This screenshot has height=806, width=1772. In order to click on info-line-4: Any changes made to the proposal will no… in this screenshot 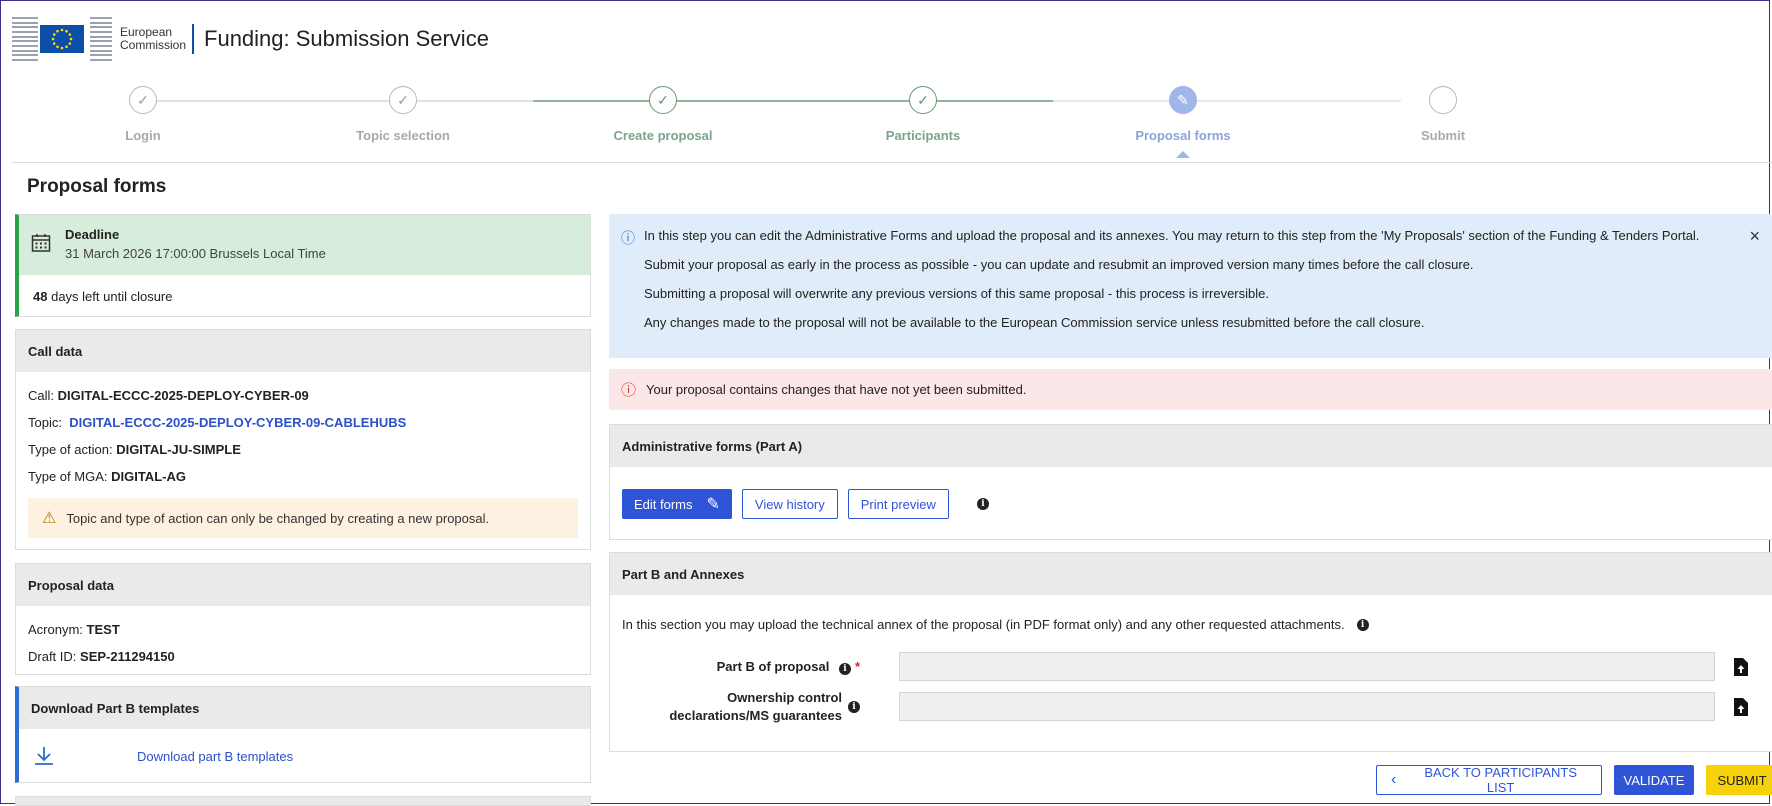, I will do `click(1034, 322)`.